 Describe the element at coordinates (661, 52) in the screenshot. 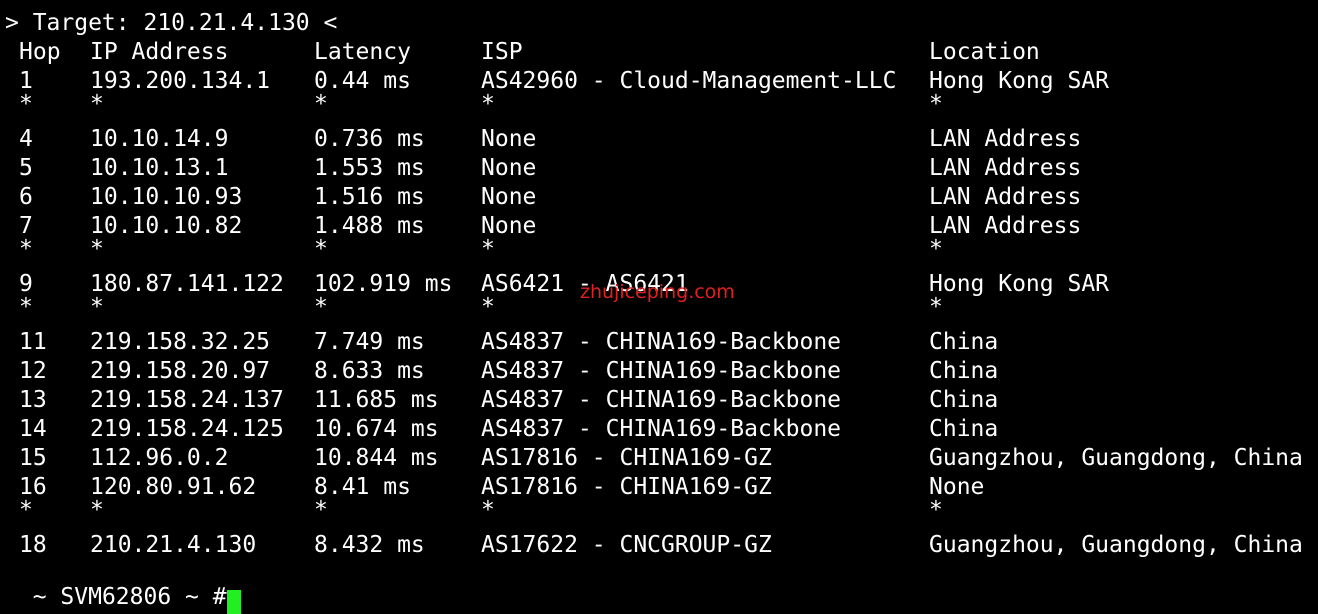

I see `table-header: Hop IP Address Latency ISP Location` at that location.